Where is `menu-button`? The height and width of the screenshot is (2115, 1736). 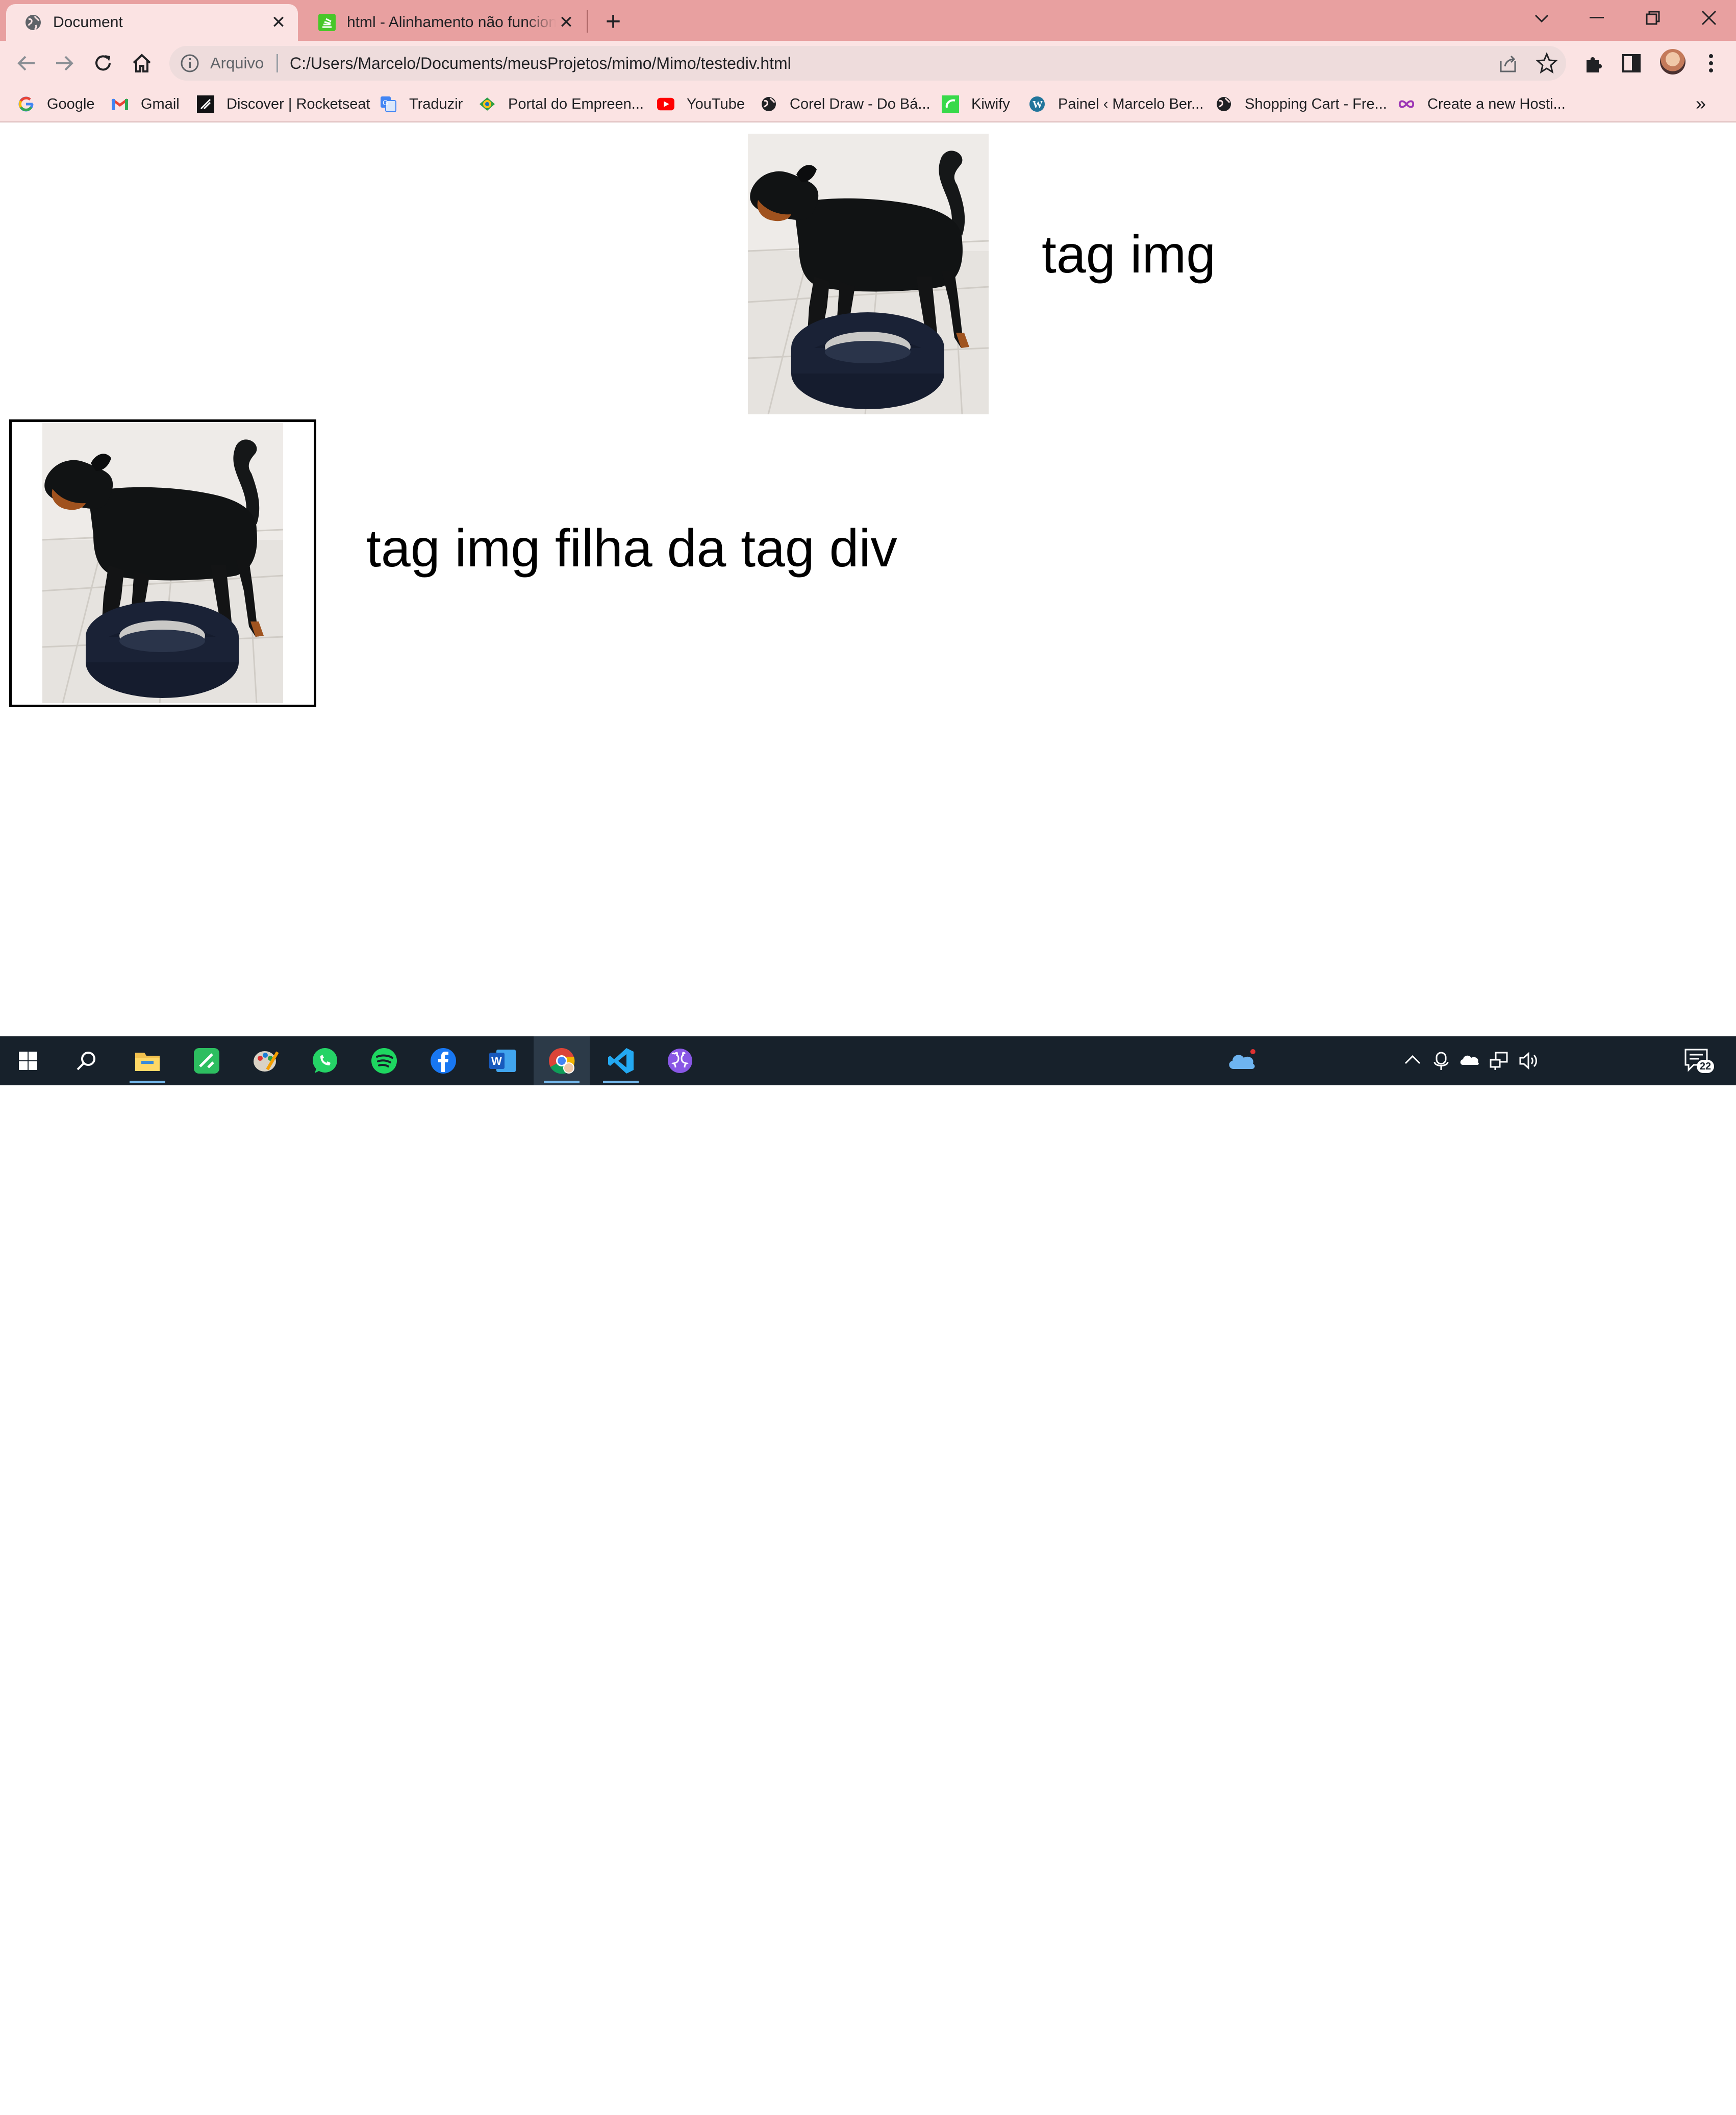 menu-button is located at coordinates (1711, 64).